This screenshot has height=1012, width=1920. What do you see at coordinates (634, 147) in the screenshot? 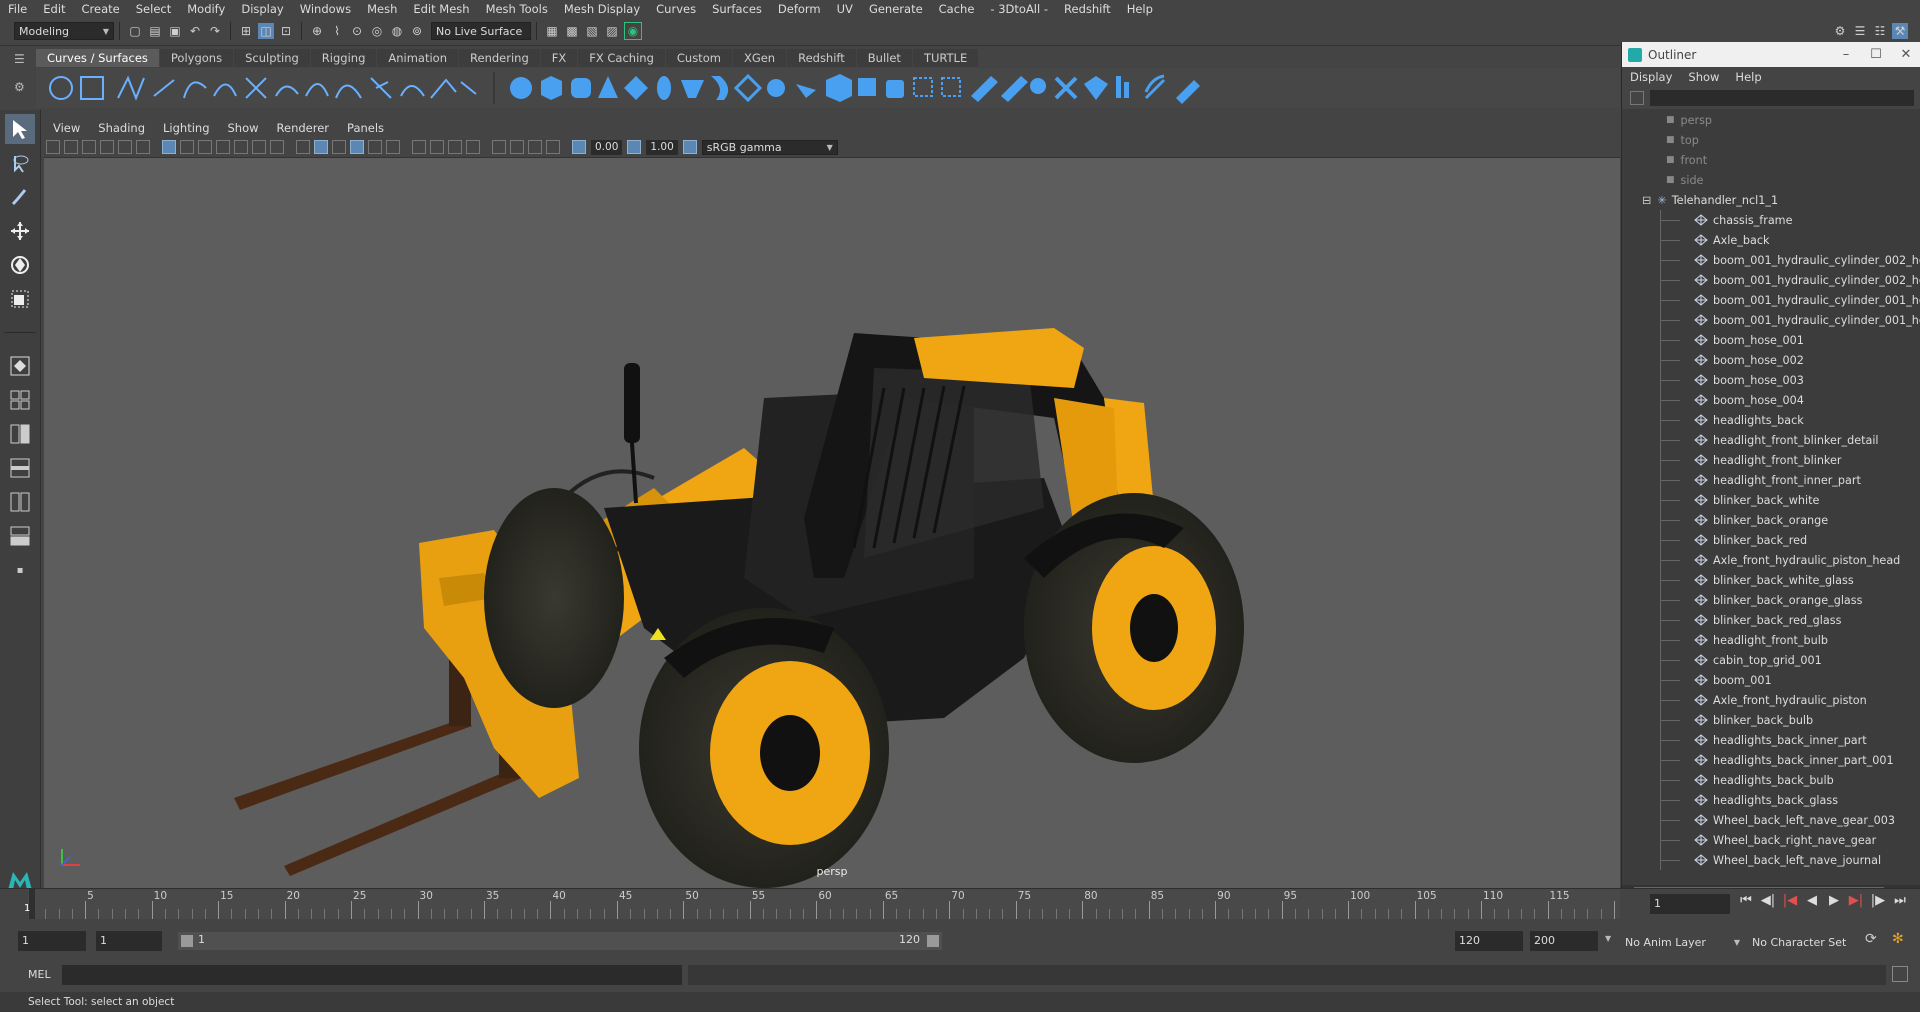
I see `gamma-icon` at bounding box center [634, 147].